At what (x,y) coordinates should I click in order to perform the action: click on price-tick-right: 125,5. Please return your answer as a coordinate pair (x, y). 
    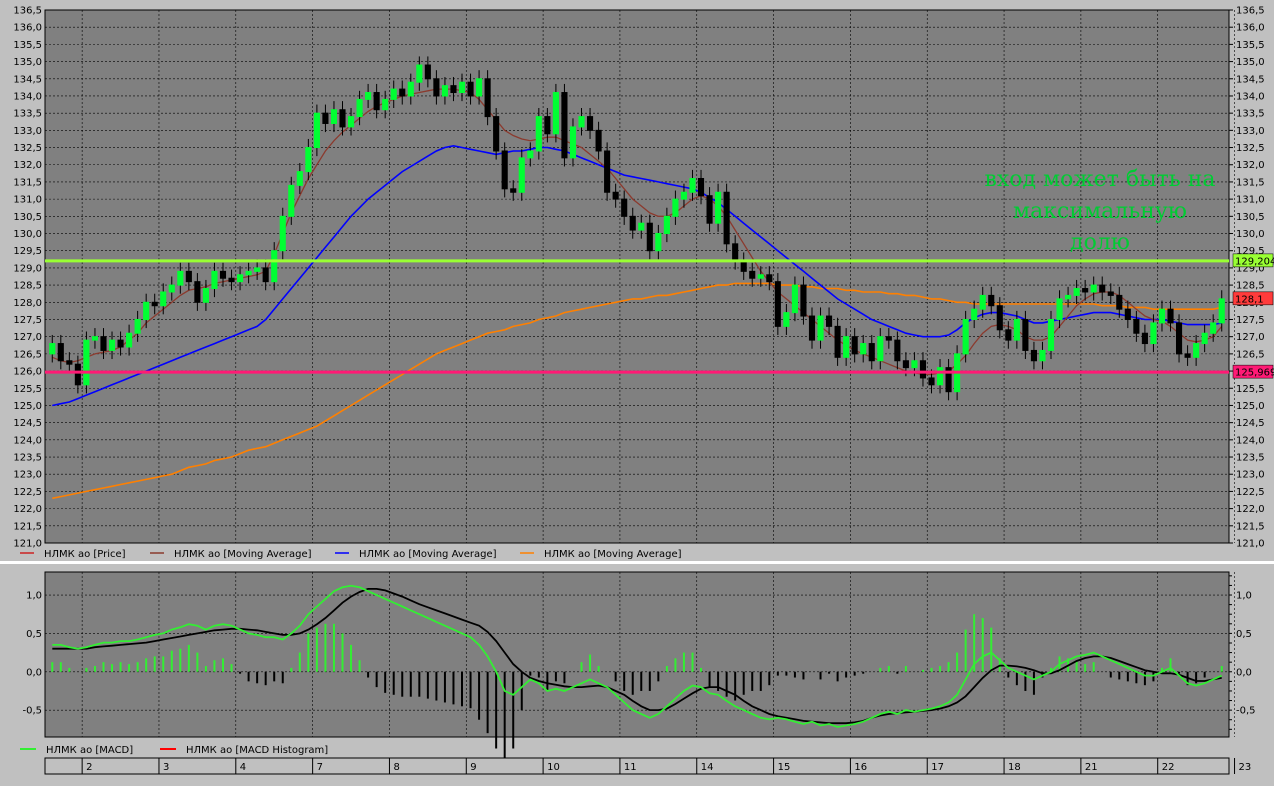
    Looking at the image, I should click on (1250, 389).